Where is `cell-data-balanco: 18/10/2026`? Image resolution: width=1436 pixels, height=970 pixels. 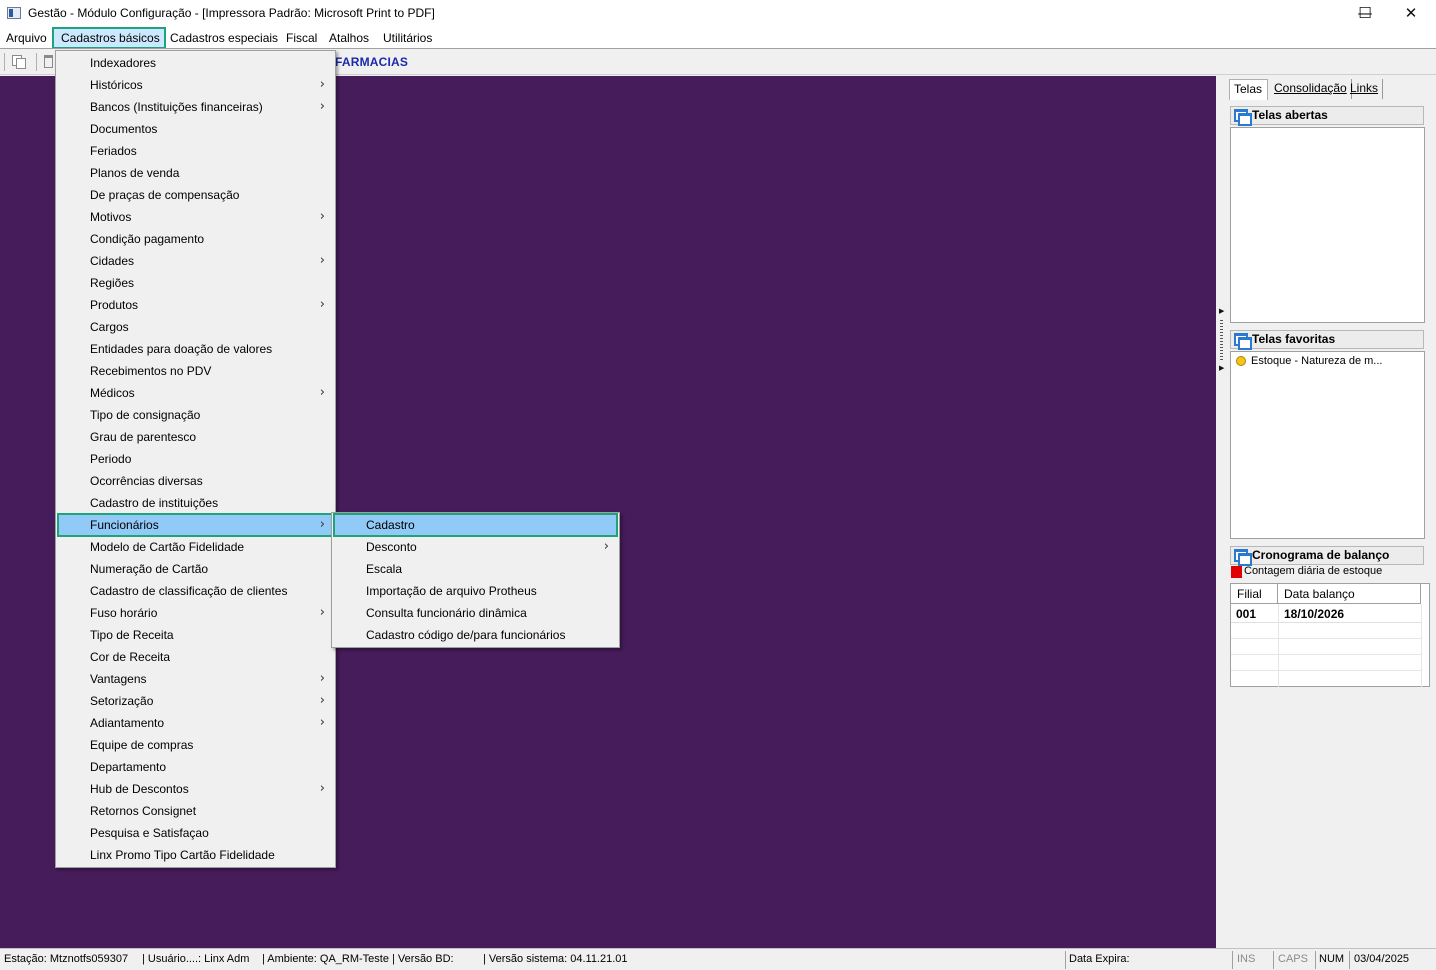
cell-data-balanco: 18/10/2026 is located at coordinates (1350, 614).